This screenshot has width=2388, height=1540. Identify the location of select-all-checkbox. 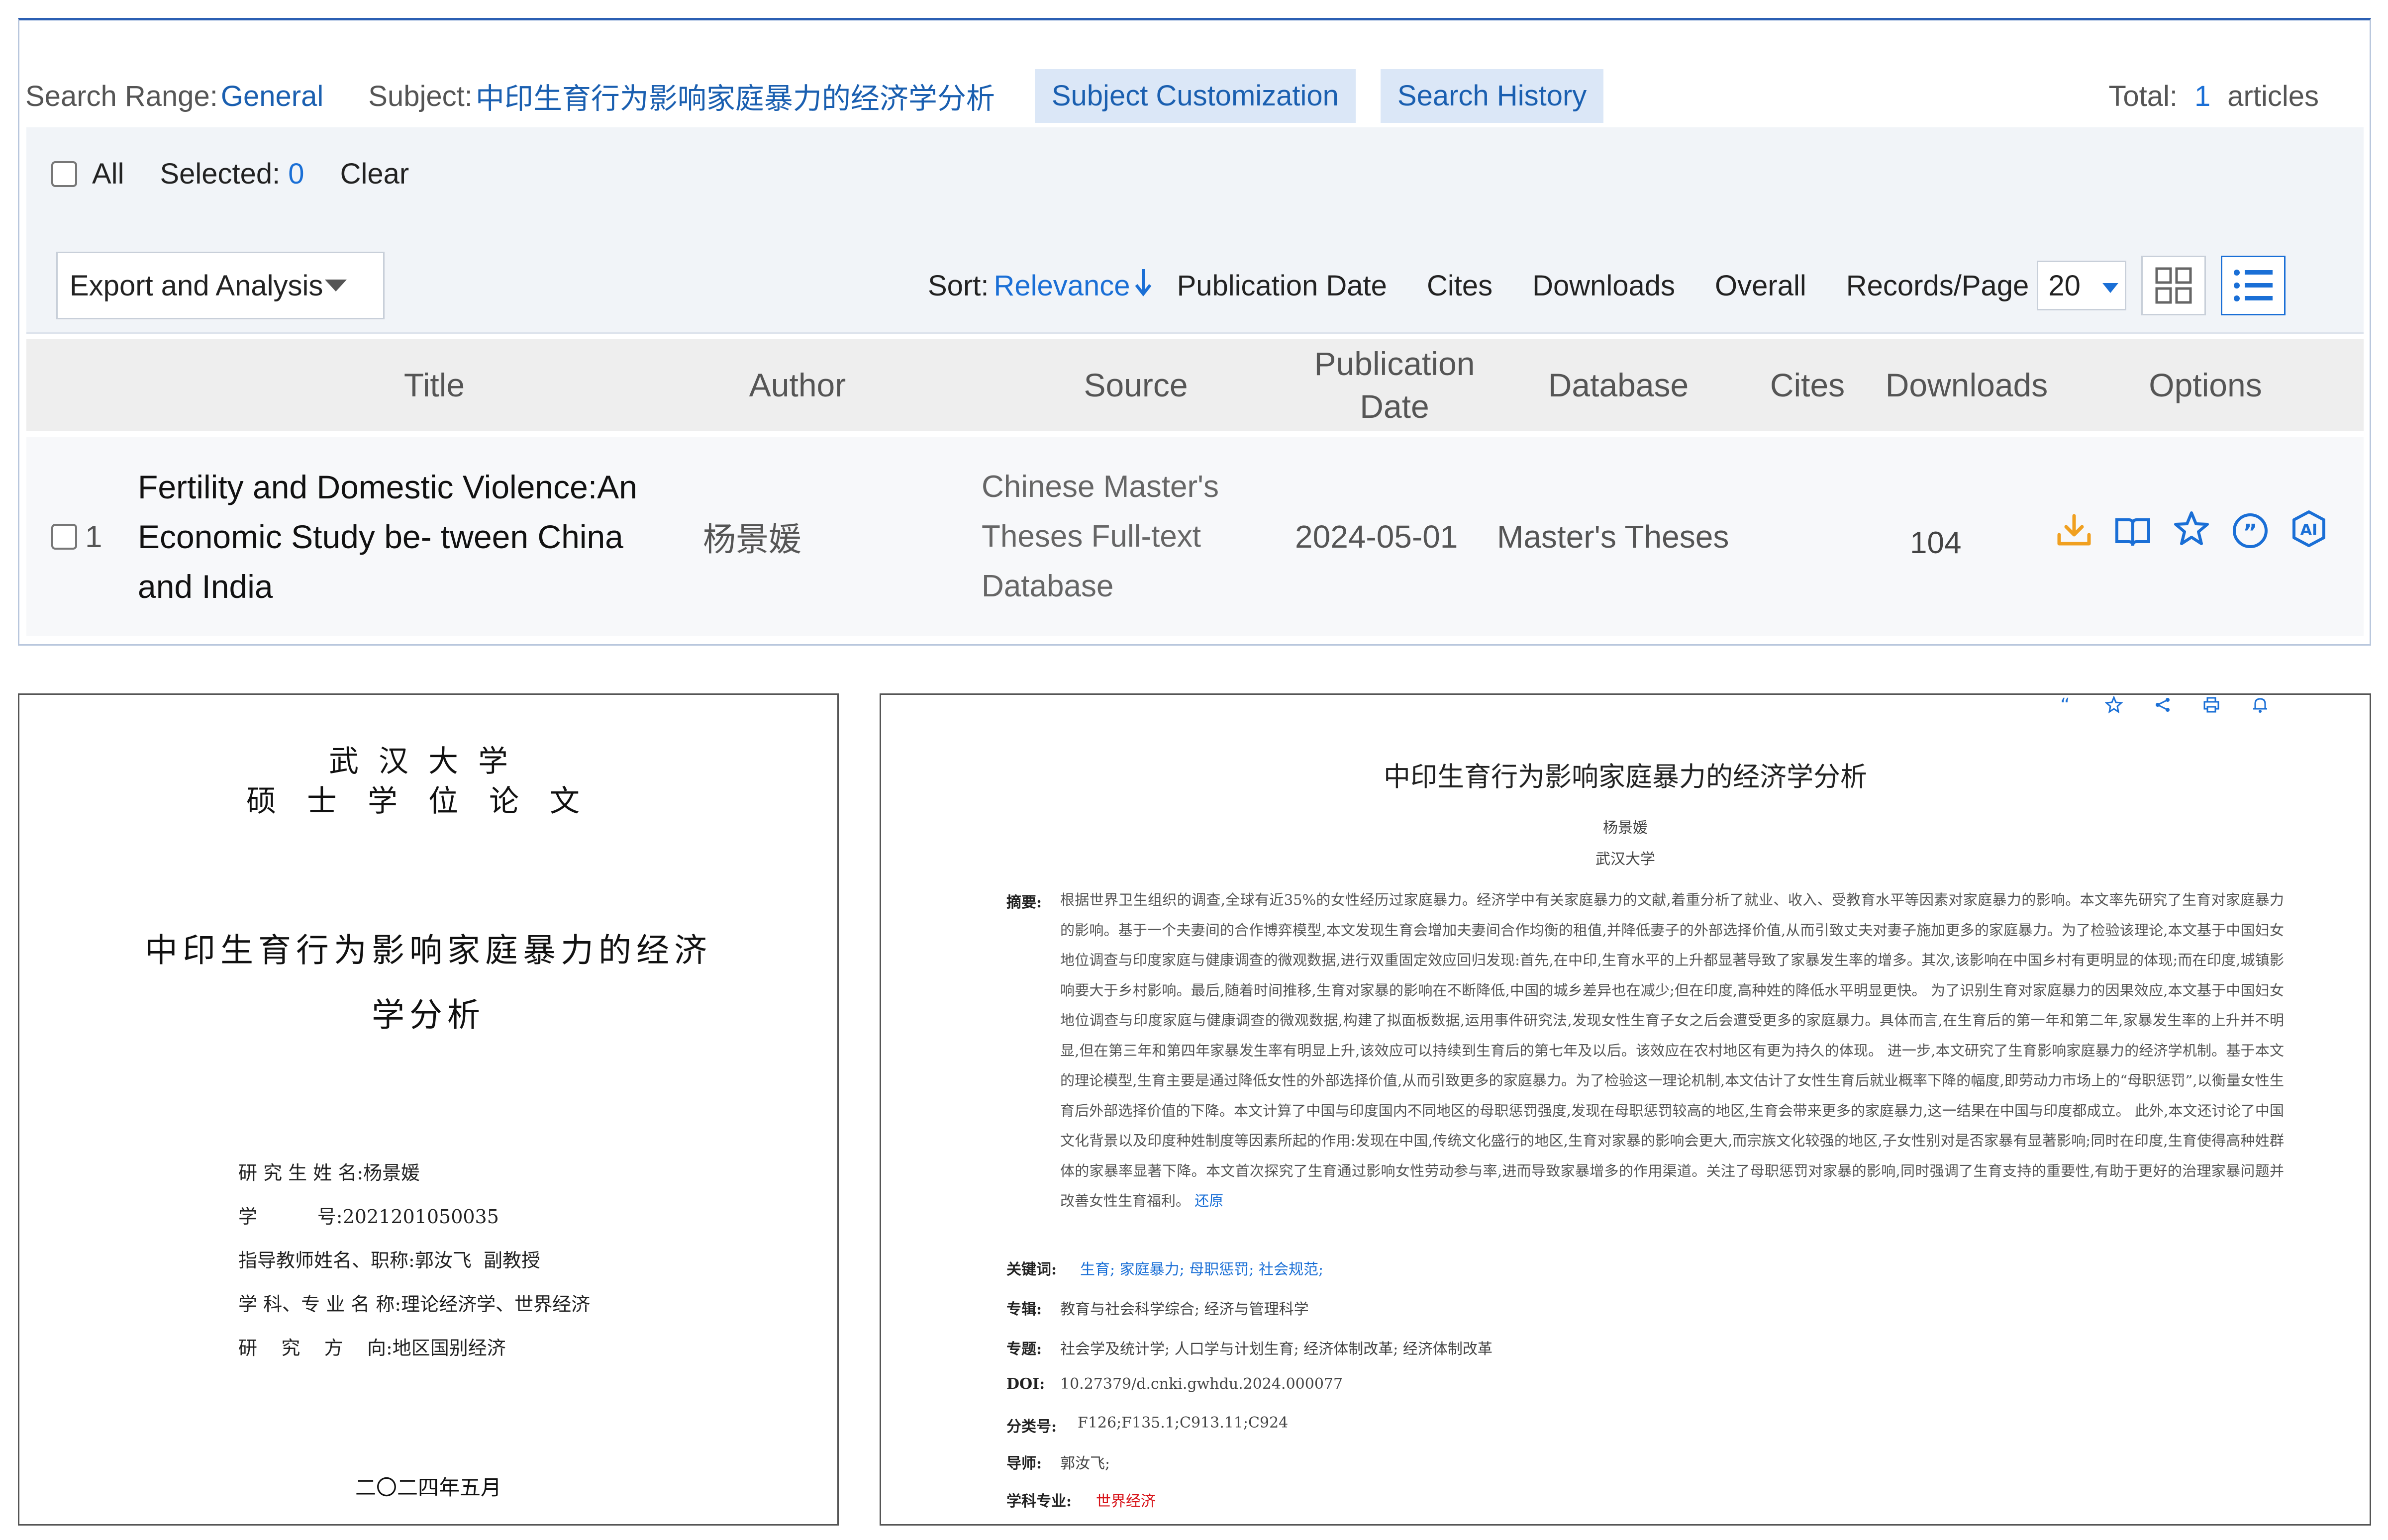
(64, 174).